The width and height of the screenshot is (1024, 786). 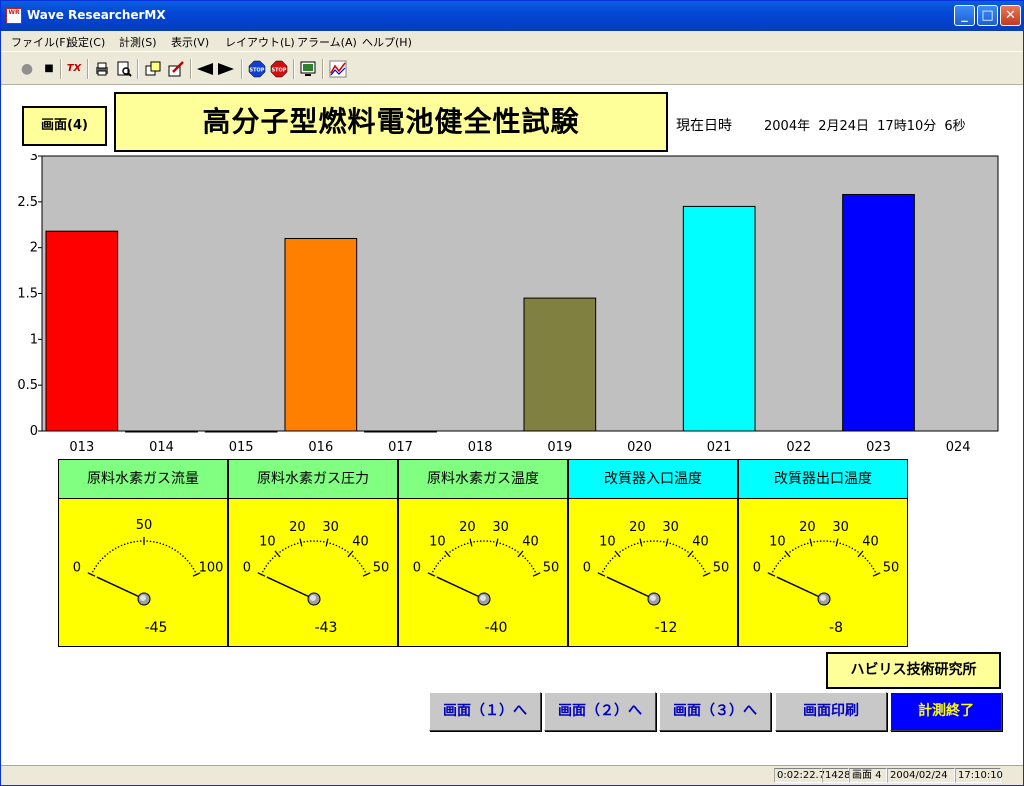 I want to click on menu-layout: レイアウト(L), so click(x=260, y=42).